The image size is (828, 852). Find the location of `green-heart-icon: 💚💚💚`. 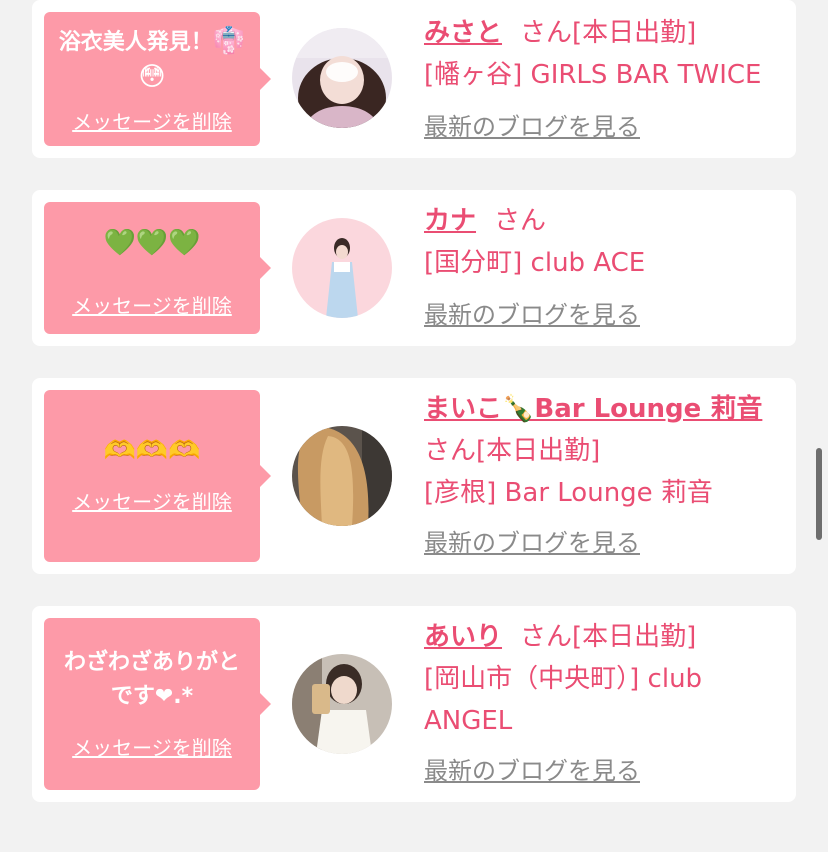

green-heart-icon: 💚💚💚 is located at coordinates (152, 243).